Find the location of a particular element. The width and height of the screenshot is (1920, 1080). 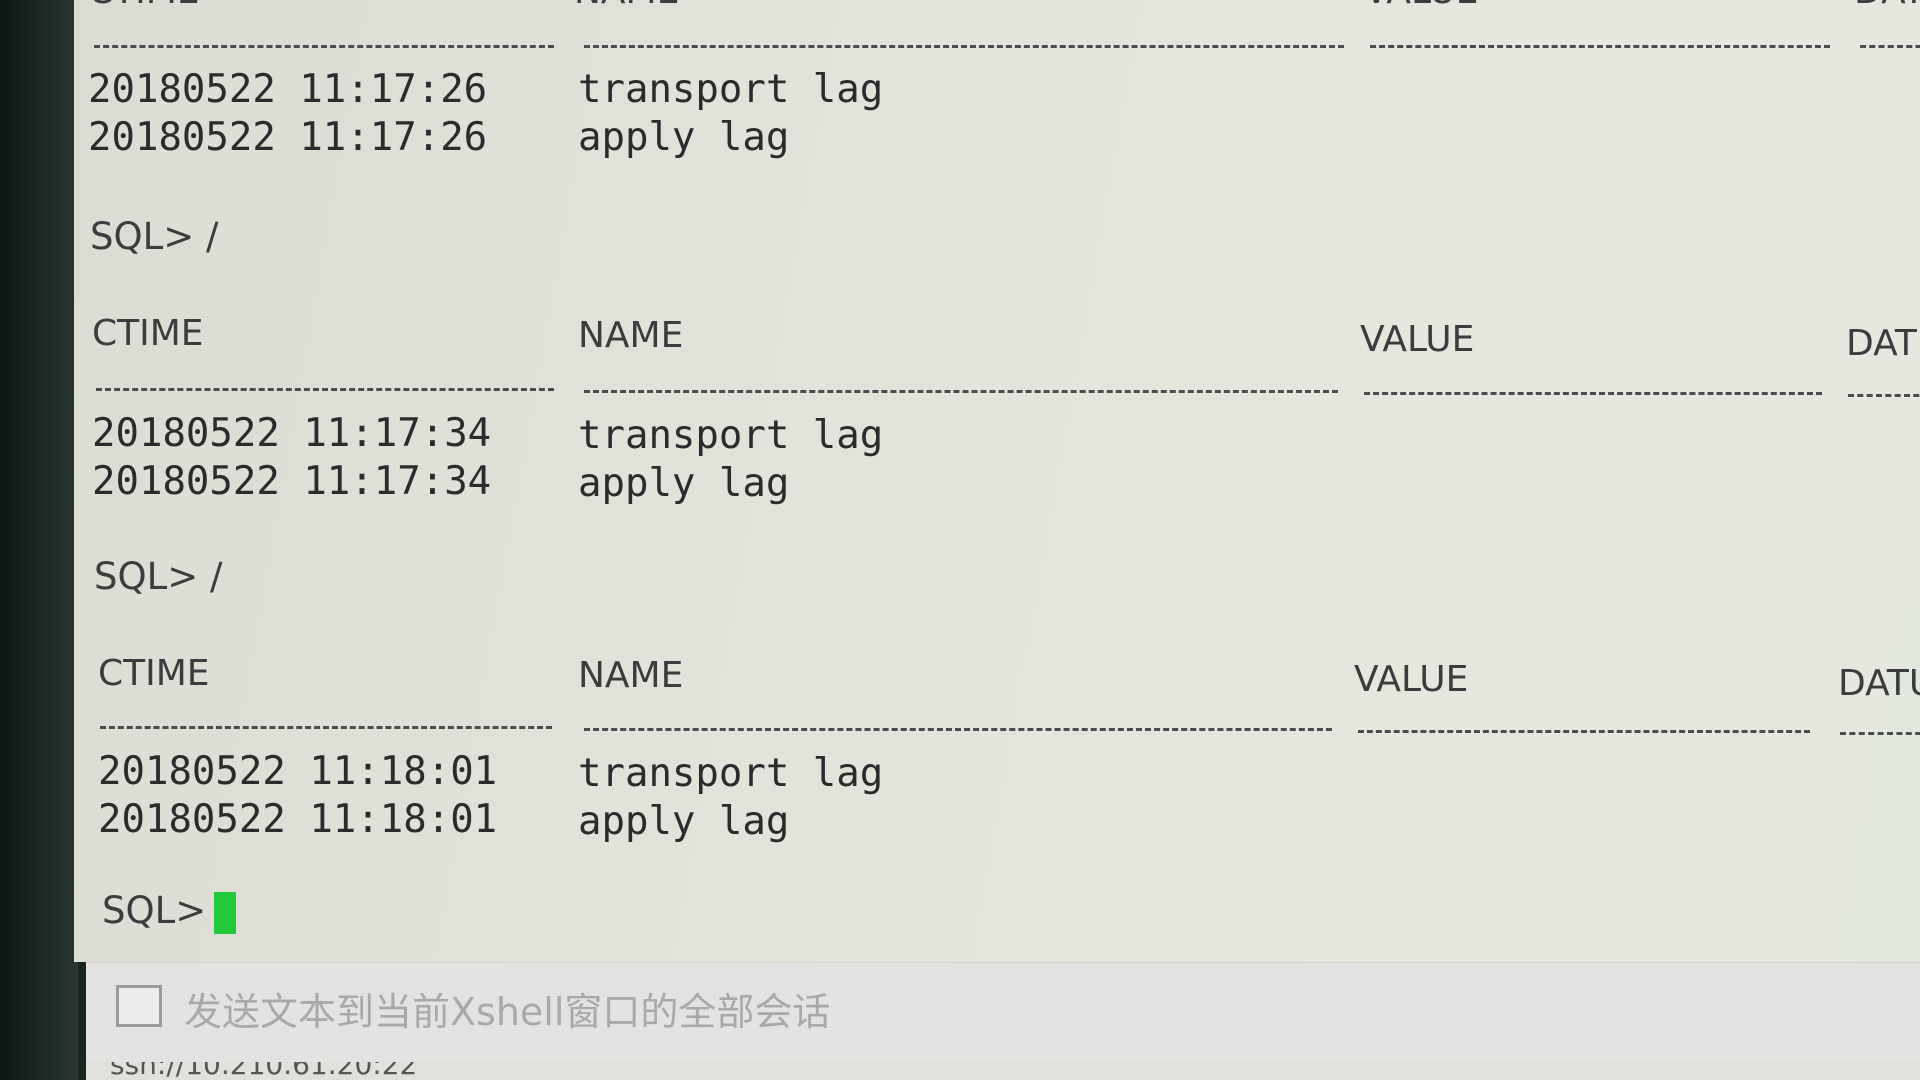

column-header-date: DATU is located at coordinates (1879, 683).